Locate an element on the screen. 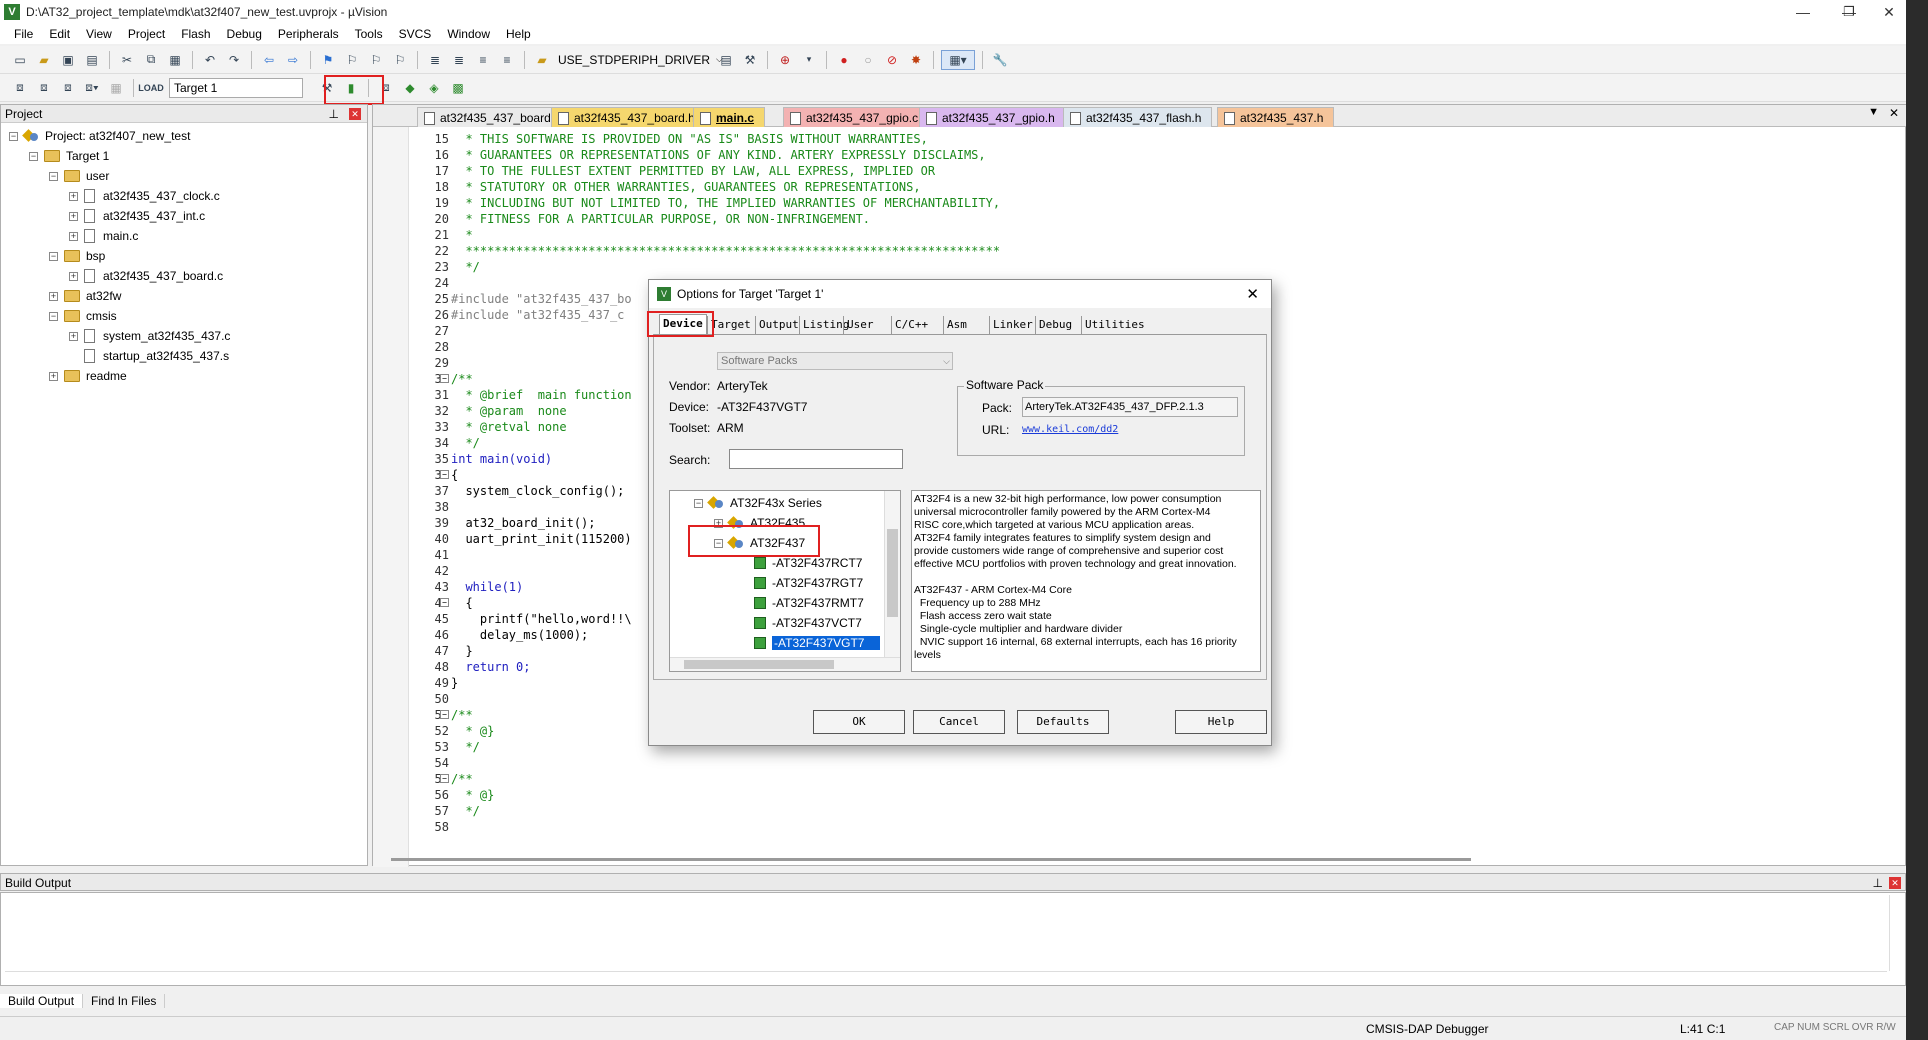 The width and height of the screenshot is (1928, 1040). copy-icon: ⧉ is located at coordinates (151, 60).